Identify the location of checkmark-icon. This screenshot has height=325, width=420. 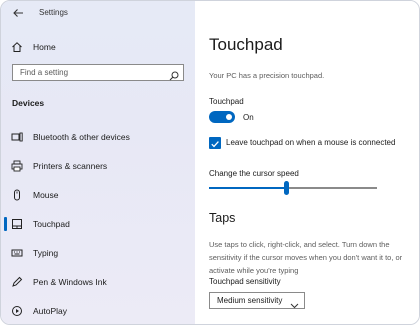
(215, 144).